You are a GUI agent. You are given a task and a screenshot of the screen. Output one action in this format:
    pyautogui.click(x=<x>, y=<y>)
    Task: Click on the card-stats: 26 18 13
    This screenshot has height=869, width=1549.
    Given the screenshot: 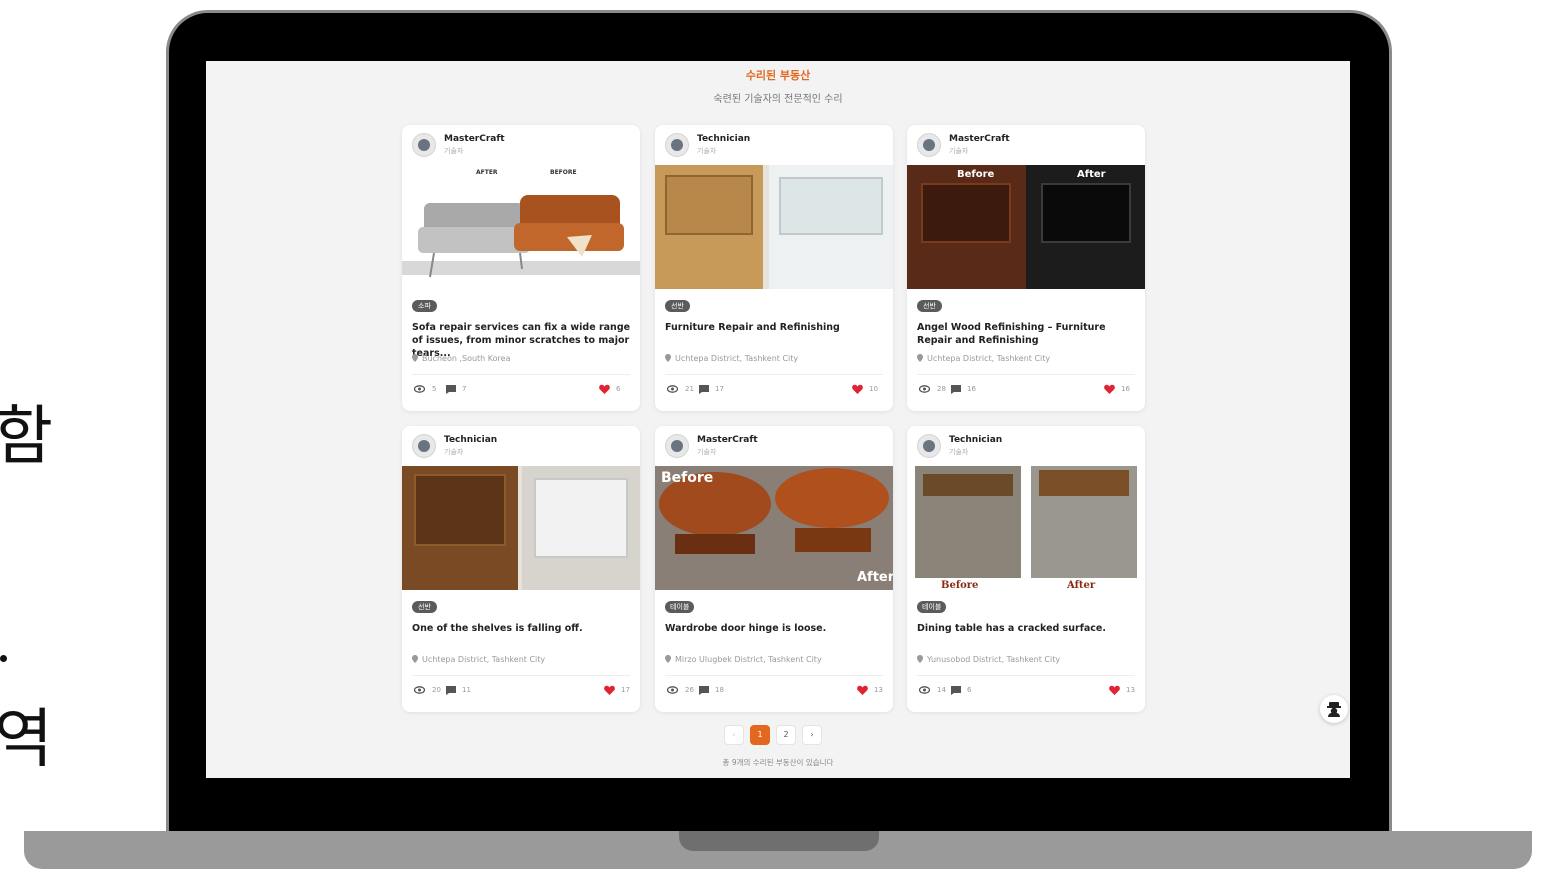 What is the action you would take?
    pyautogui.click(x=776, y=691)
    